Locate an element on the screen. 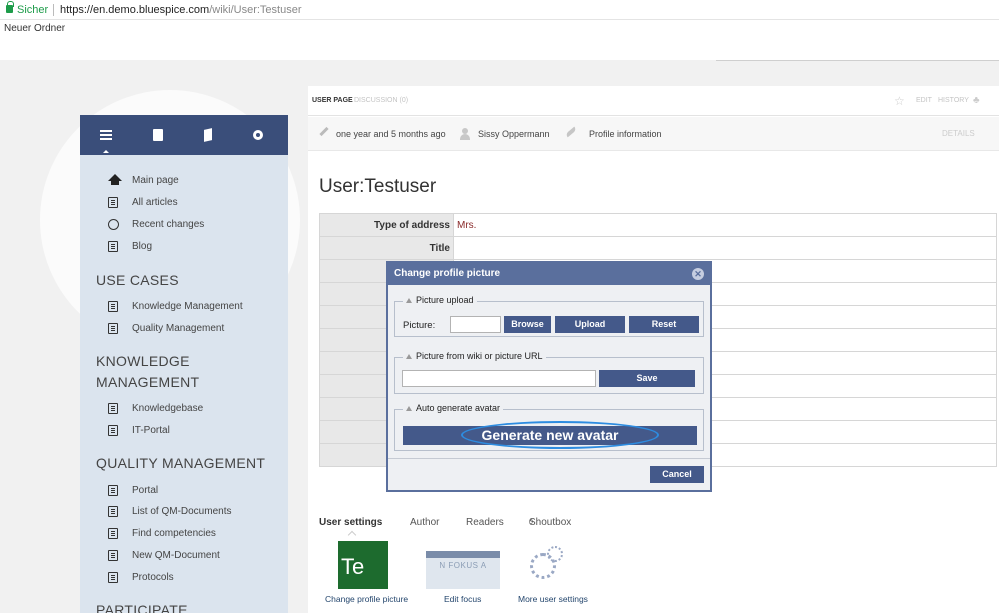 The image size is (999, 613). user-icon is located at coordinates (465, 134).